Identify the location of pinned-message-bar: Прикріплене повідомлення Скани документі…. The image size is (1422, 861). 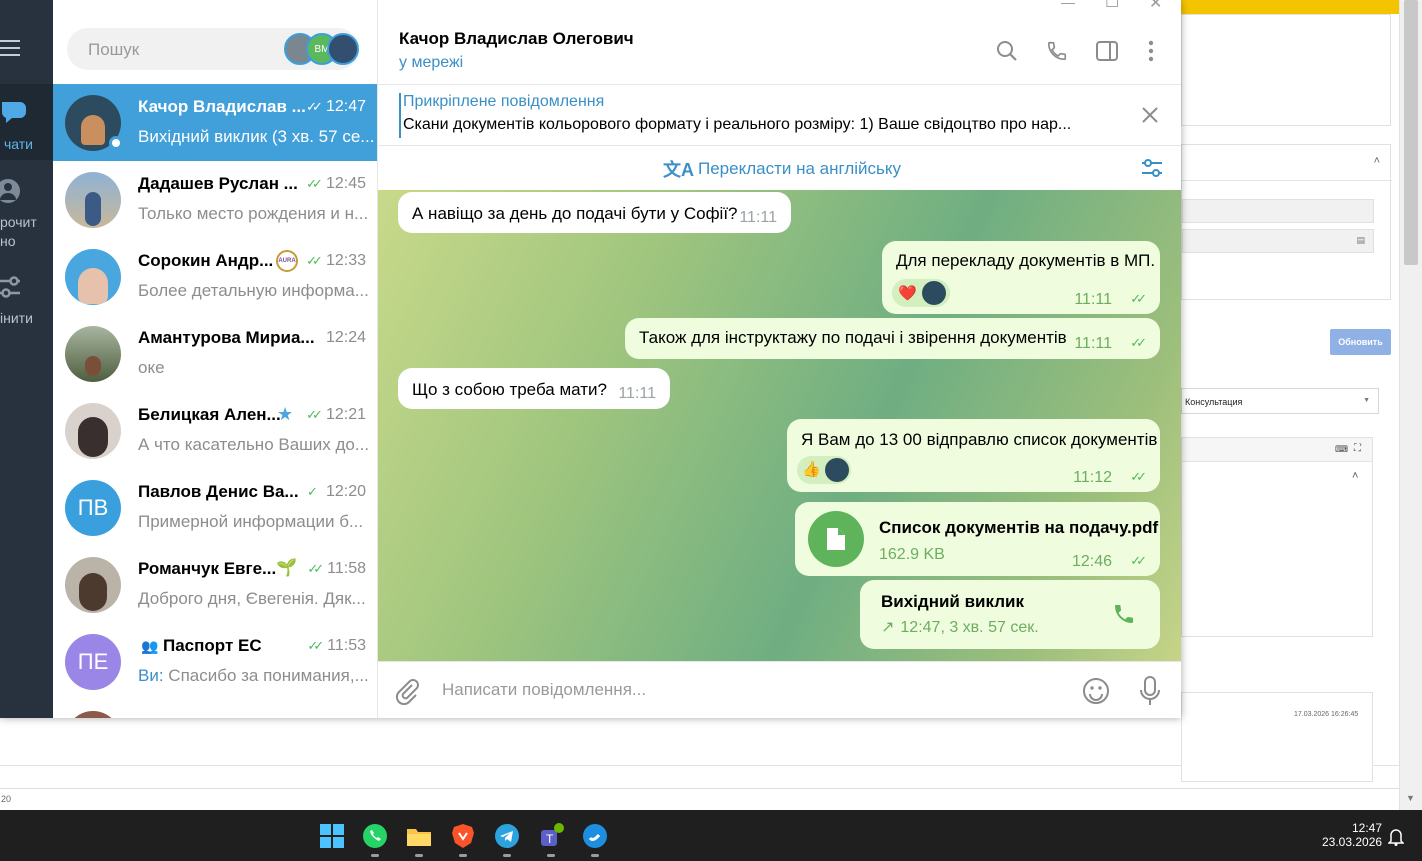
(779, 115).